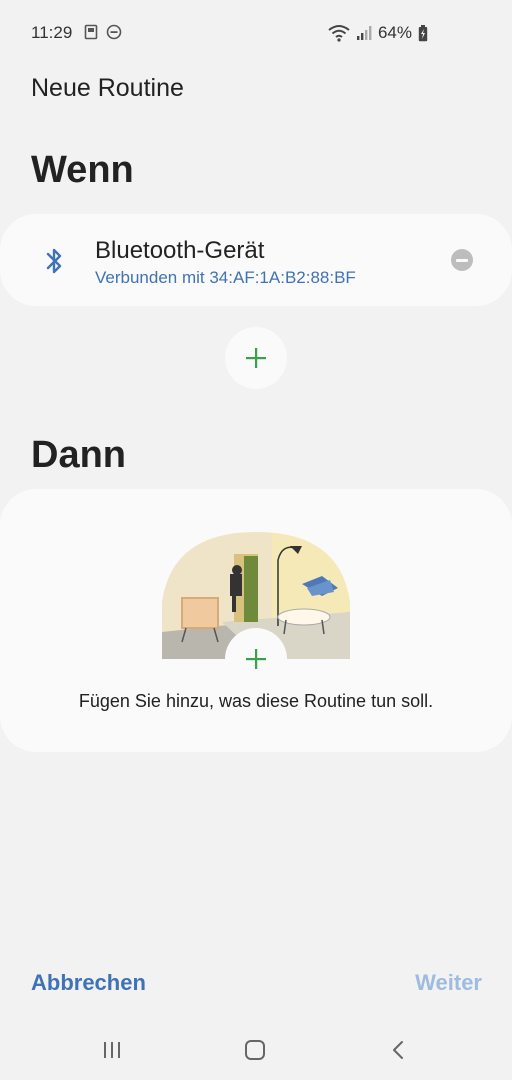 The image size is (512, 1080). Describe the element at coordinates (88, 983) in the screenshot. I see `cancel-button: Abbrechen` at that location.